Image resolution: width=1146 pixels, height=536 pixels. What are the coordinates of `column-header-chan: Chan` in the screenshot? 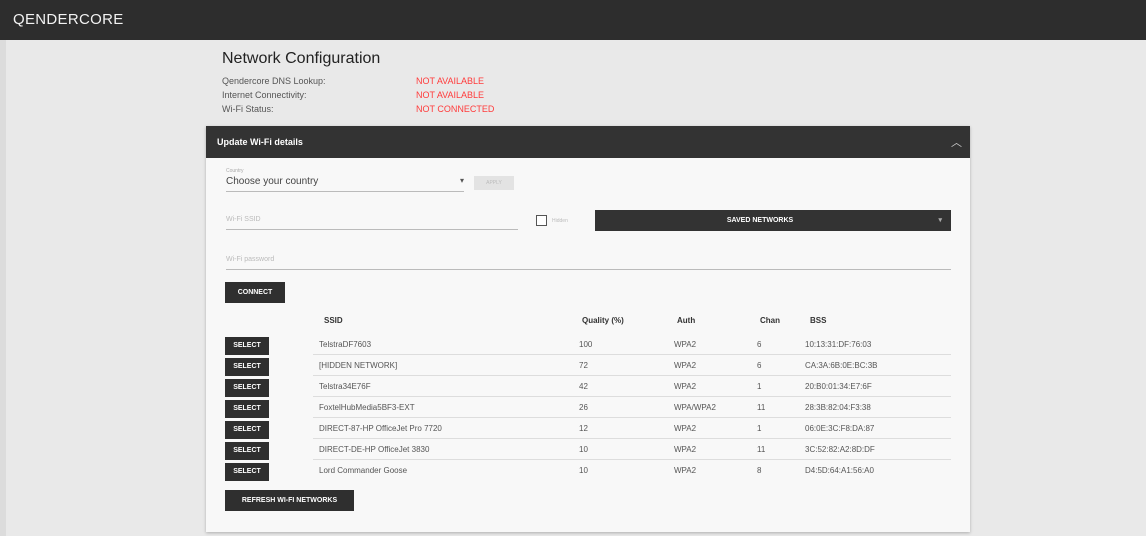 It's located at (770, 320).